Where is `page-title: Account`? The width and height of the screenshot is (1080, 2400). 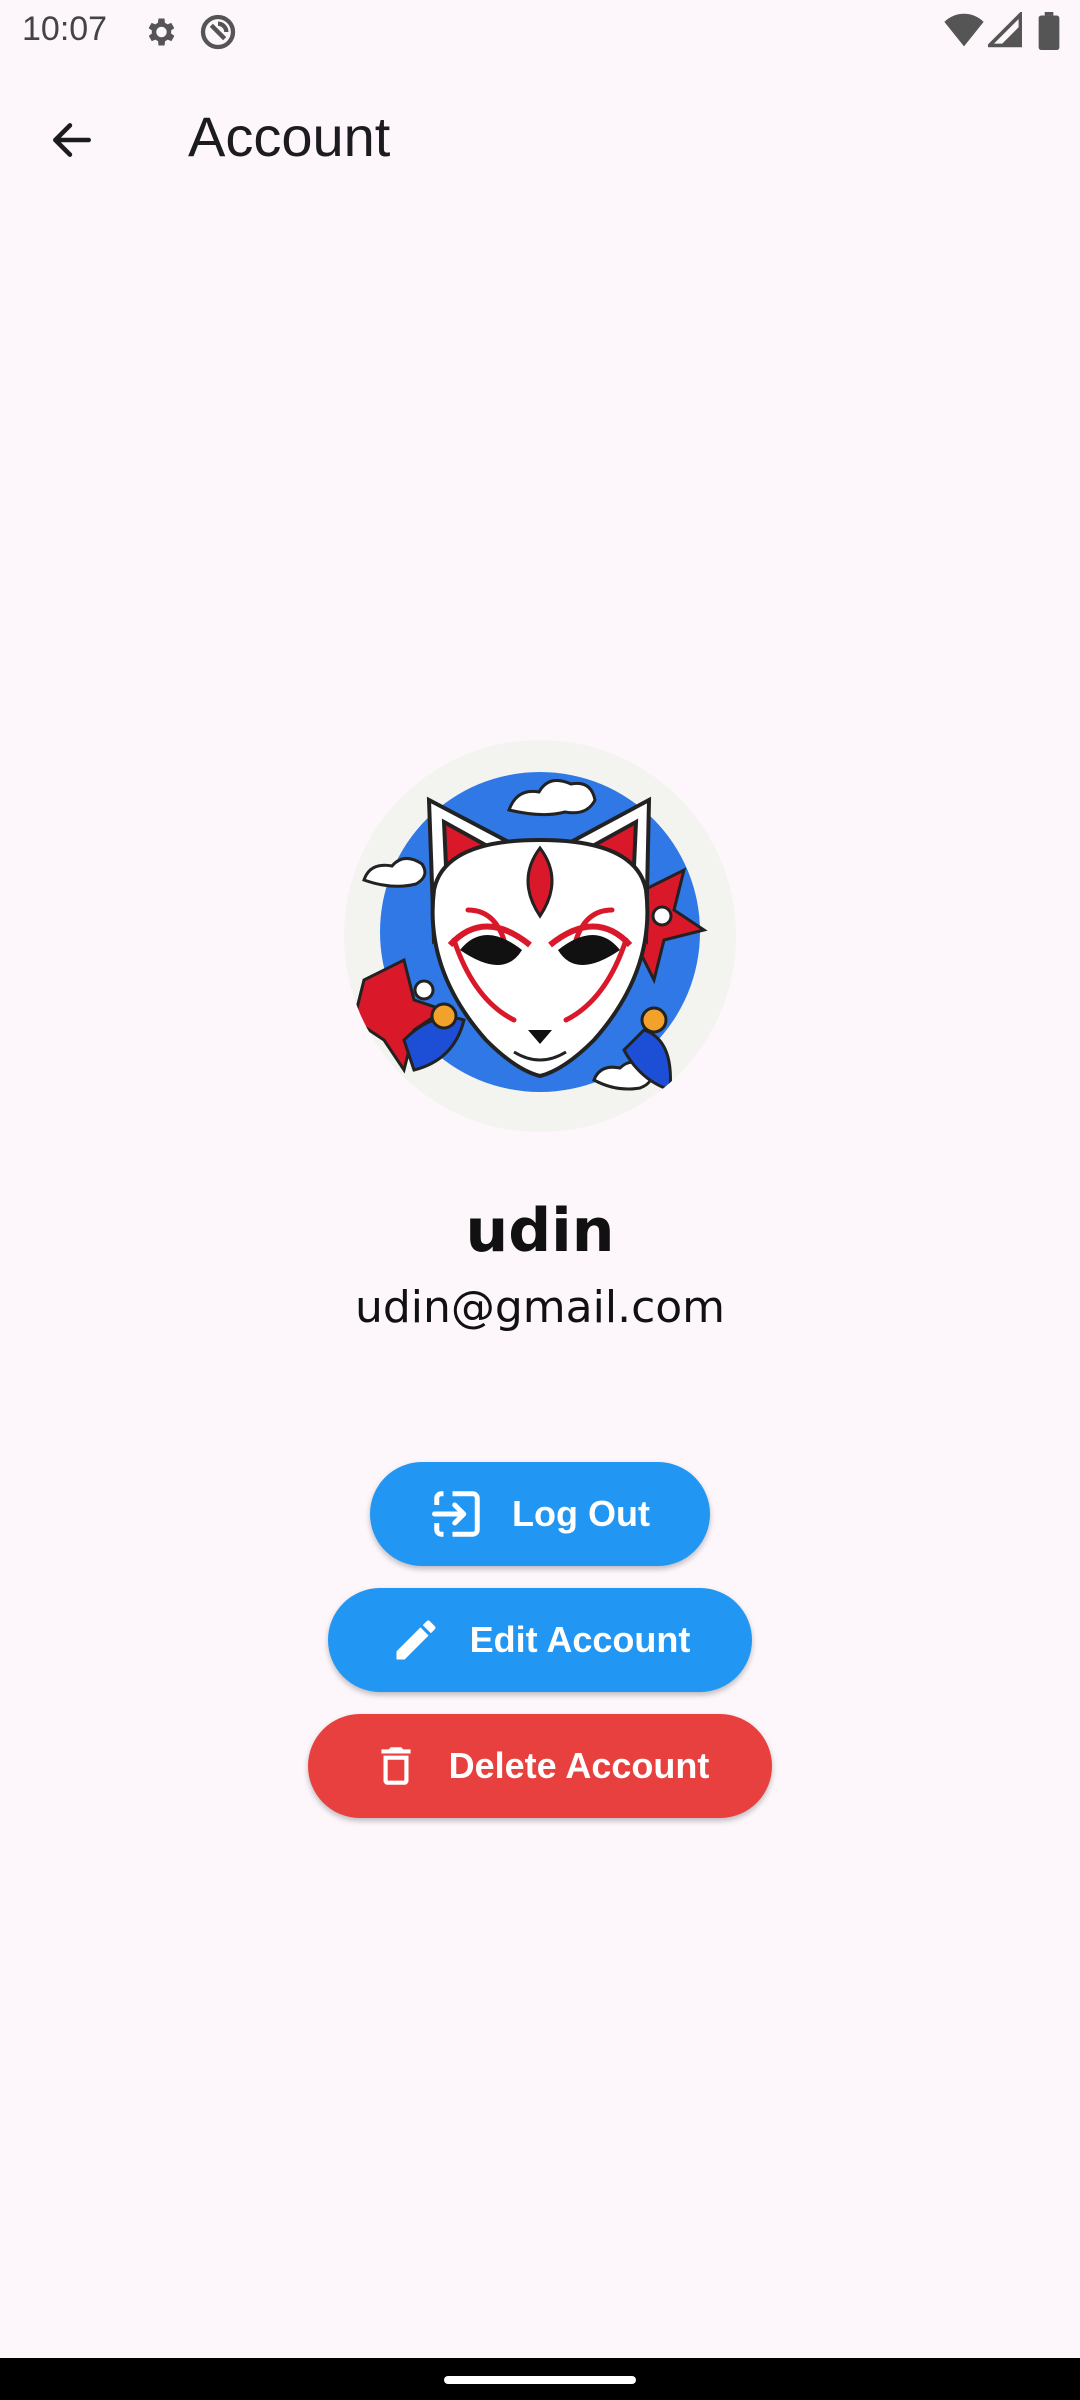 page-title: Account is located at coordinates (289, 136).